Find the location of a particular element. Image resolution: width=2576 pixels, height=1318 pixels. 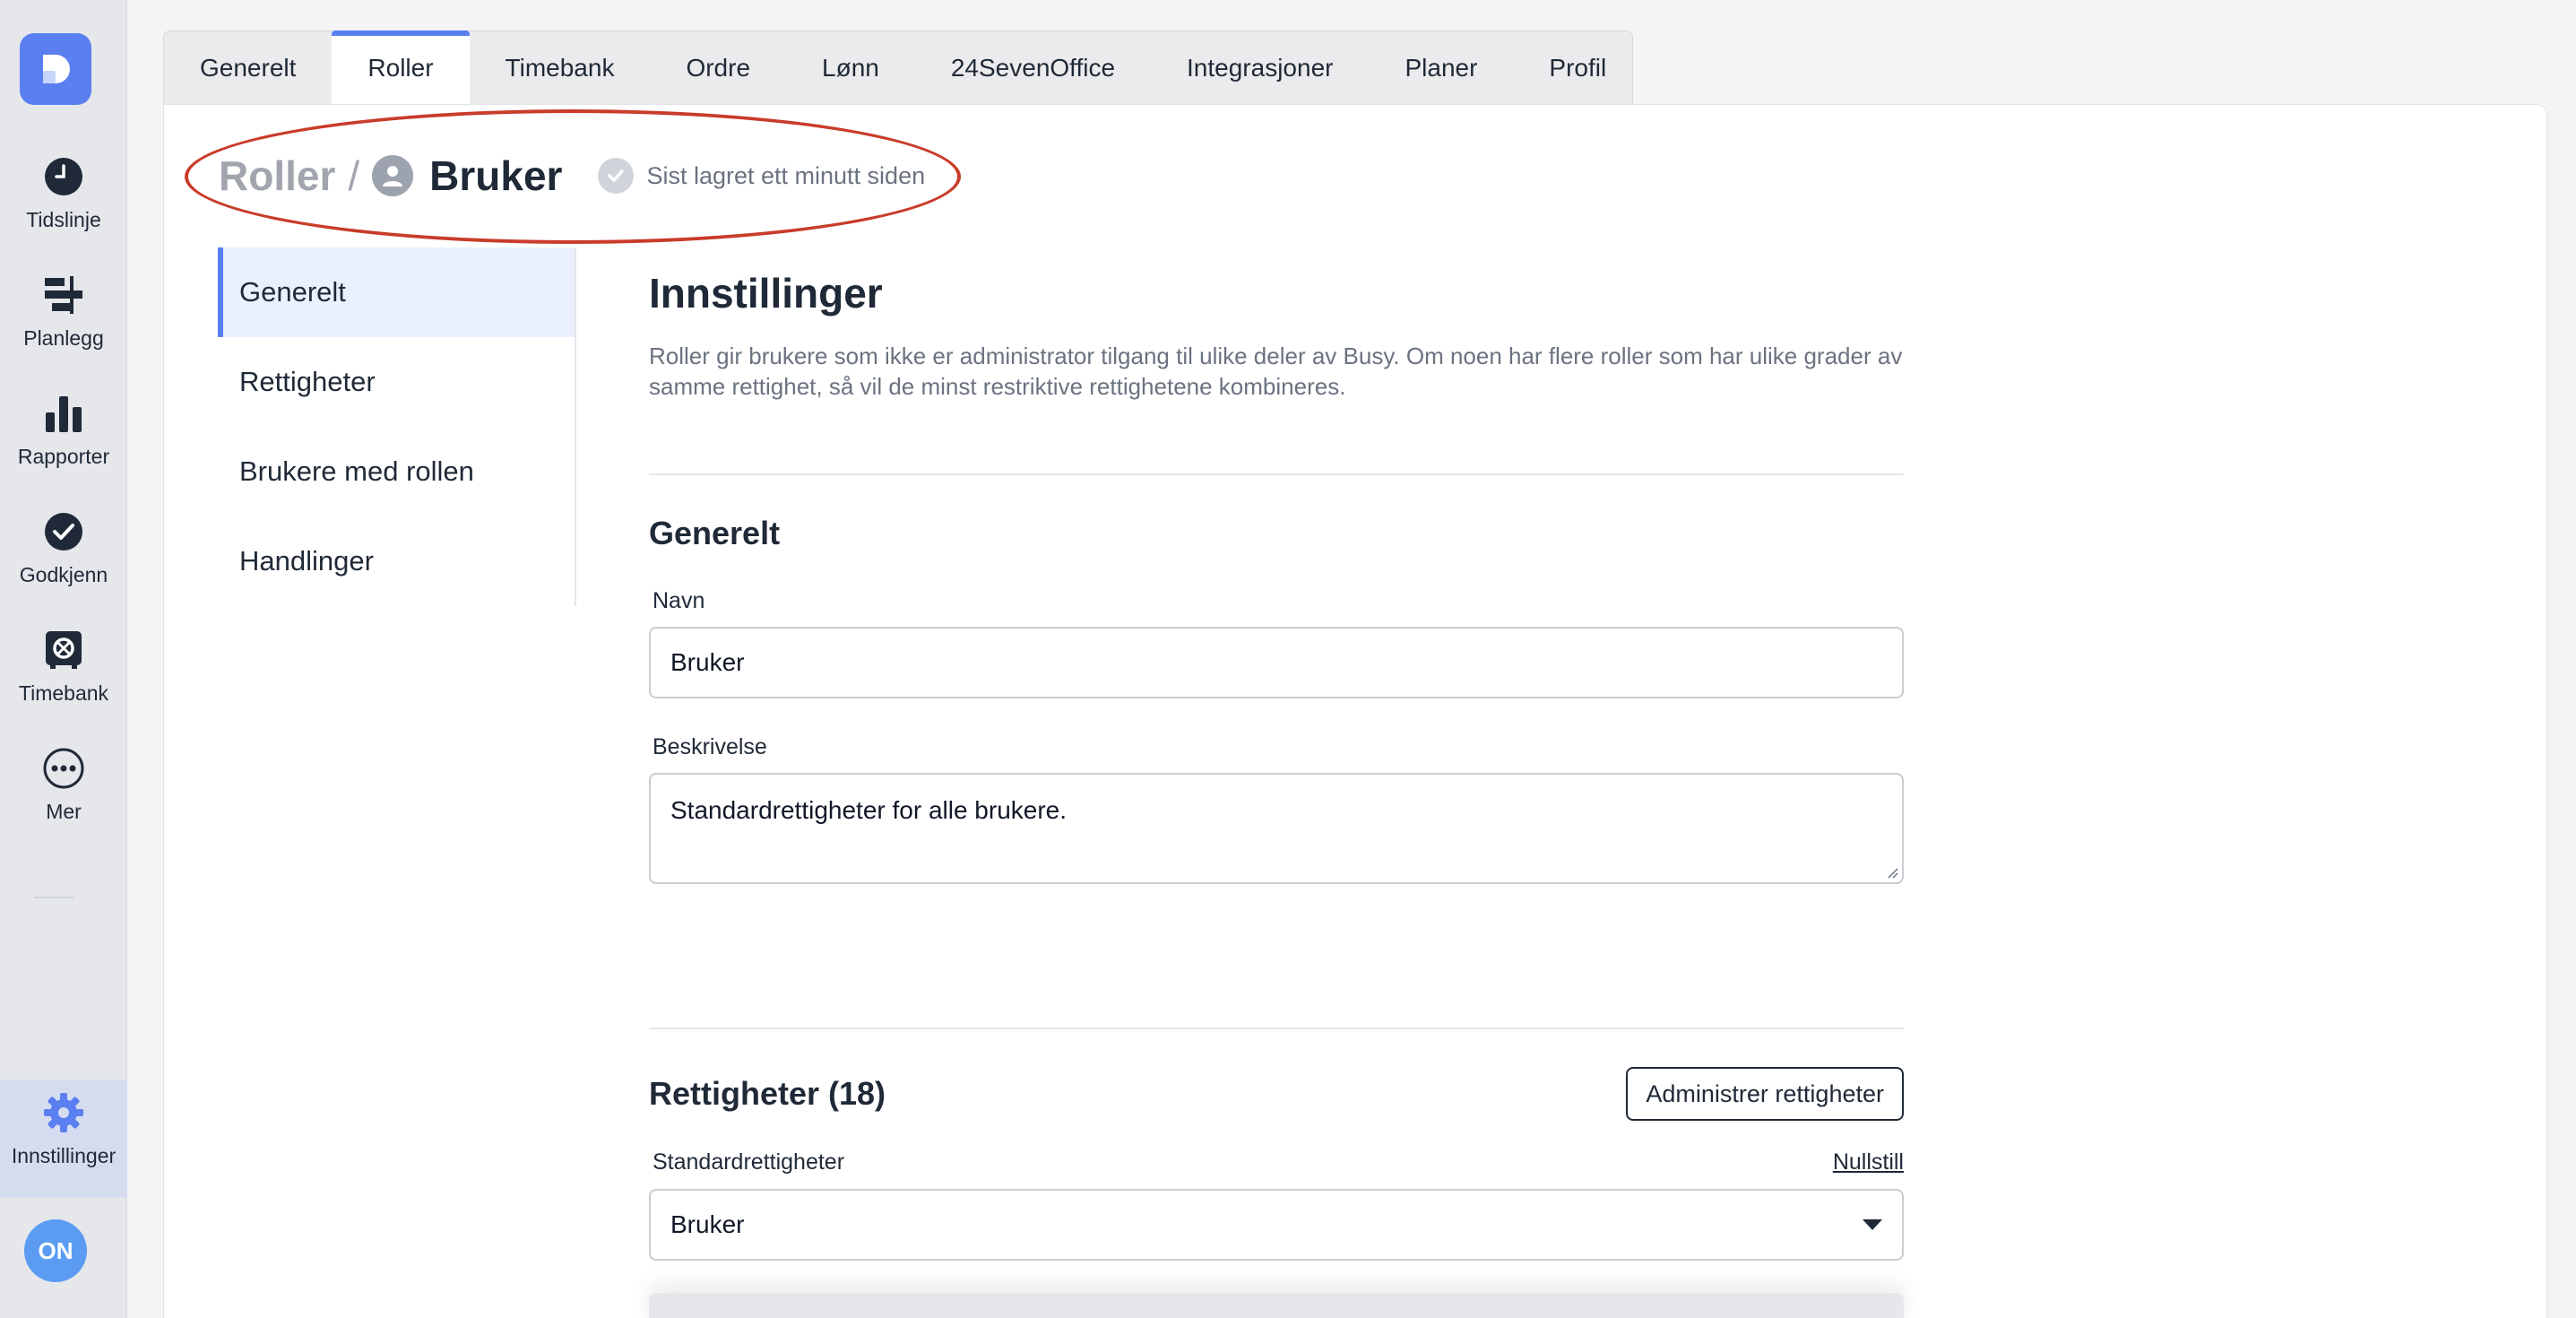

tab-24sevenoffice: 24SevenOffice is located at coordinates (1033, 68).